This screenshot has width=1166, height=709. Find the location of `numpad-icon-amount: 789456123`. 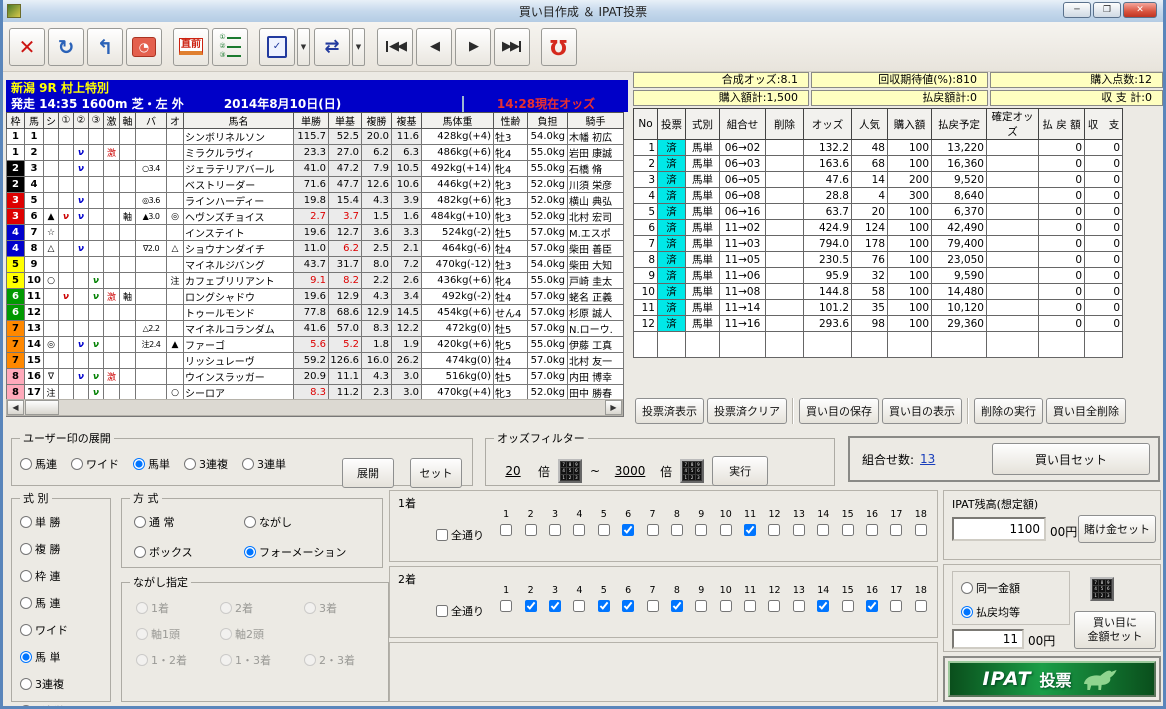

numpad-icon-amount: 789456123 is located at coordinates (1102, 589).